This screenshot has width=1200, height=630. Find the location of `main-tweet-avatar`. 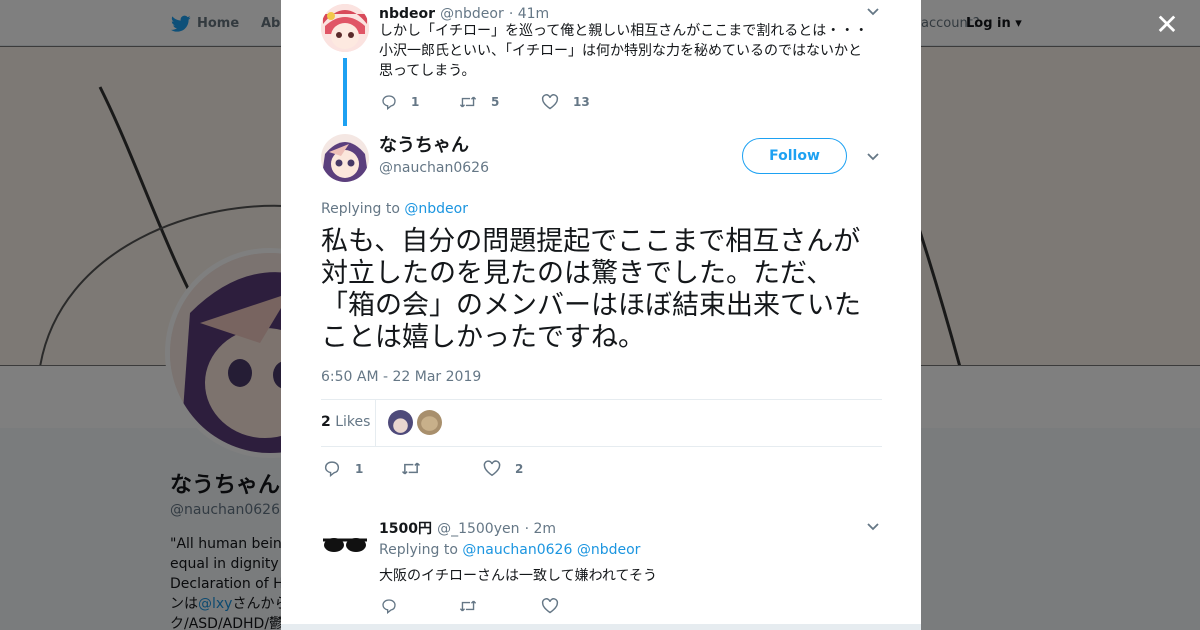

main-tweet-avatar is located at coordinates (345, 158).